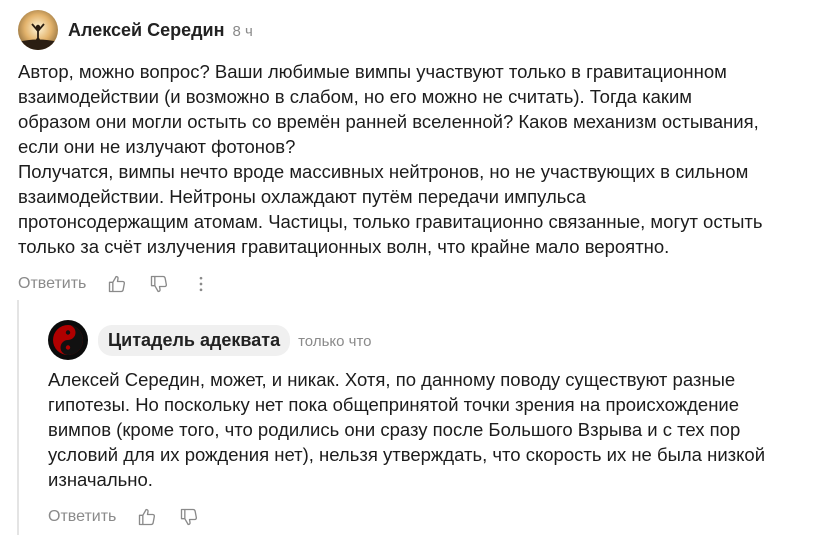 The image size is (838, 535). Describe the element at coordinates (242, 31) in the screenshot. I see `timestamp: 8 ч` at that location.